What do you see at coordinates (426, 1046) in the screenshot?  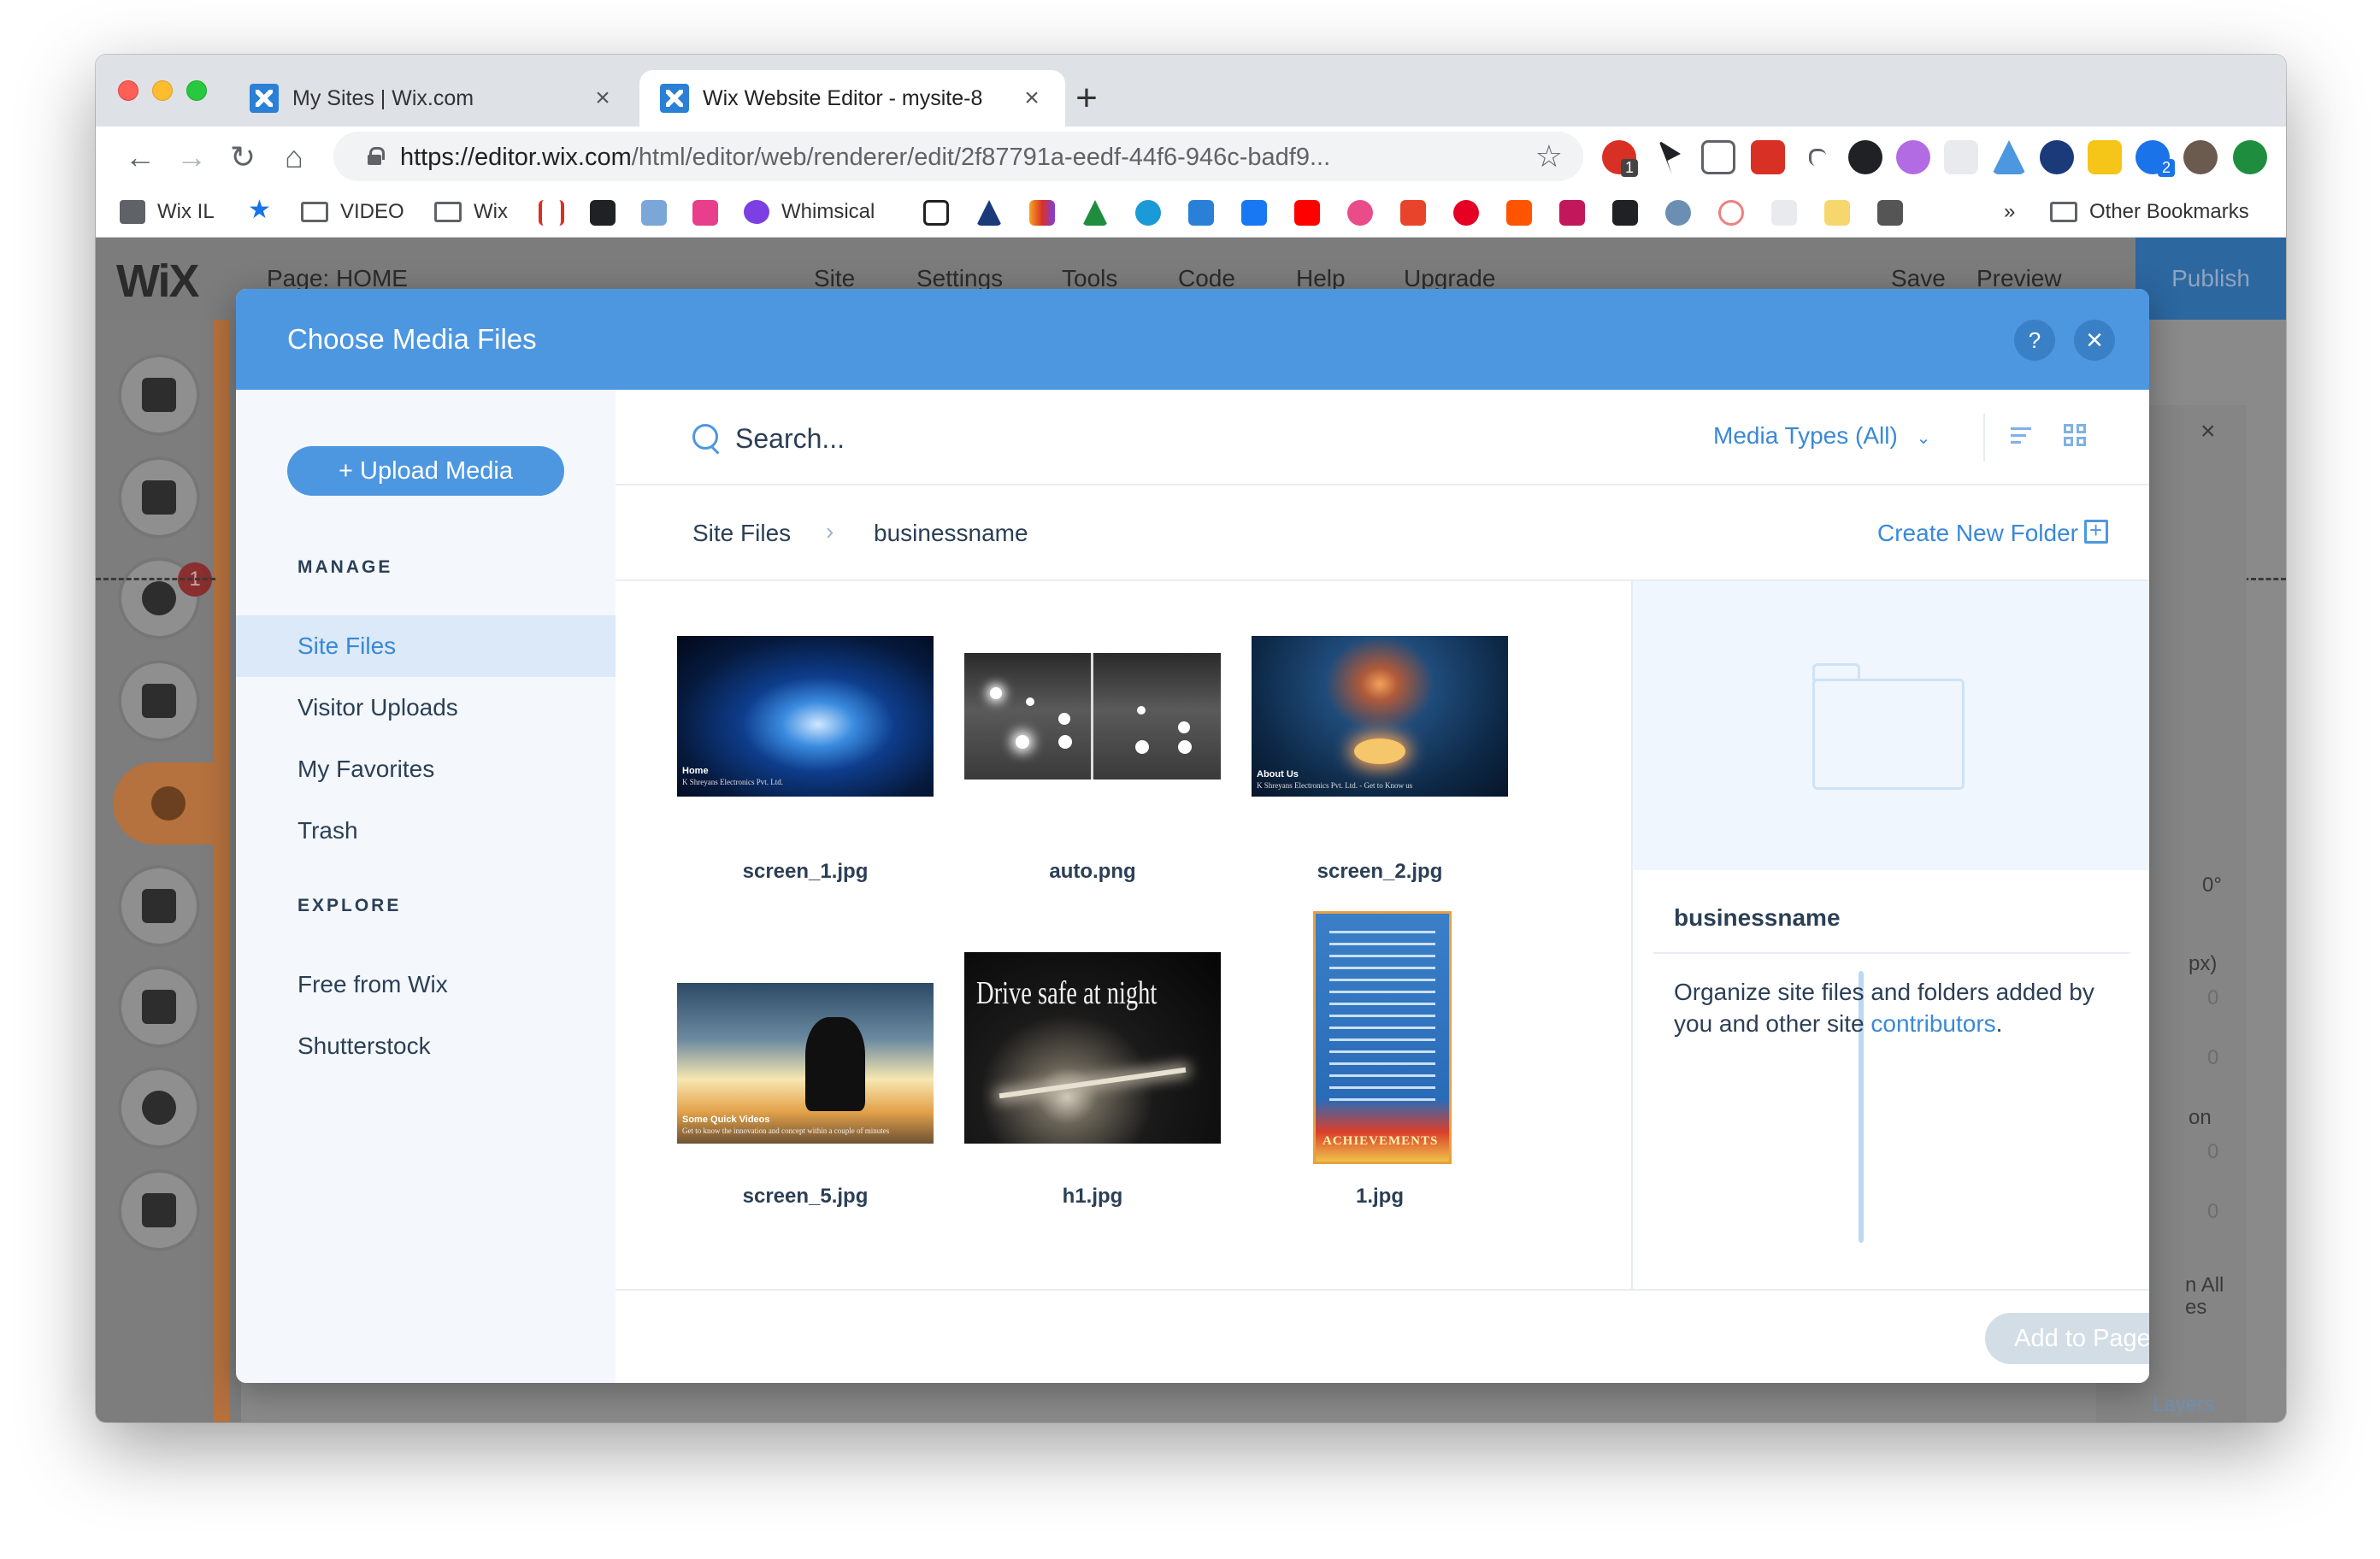 I see `sidebar-item-shutterstock: Shutterstock` at bounding box center [426, 1046].